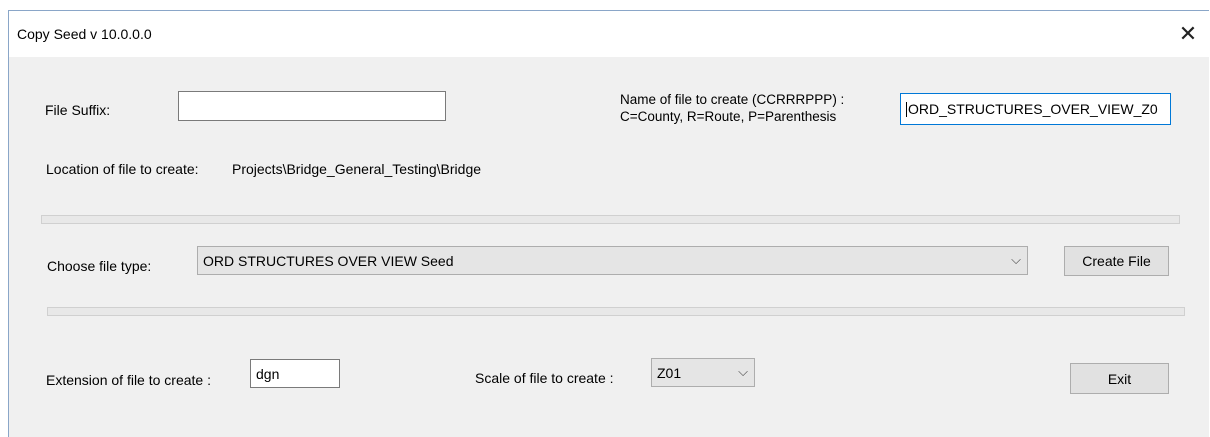 The width and height of the screenshot is (1210, 437). I want to click on file-type-dropdown: ORD STRUCTURES OVER VIEW Seed ⌵, so click(612, 260).